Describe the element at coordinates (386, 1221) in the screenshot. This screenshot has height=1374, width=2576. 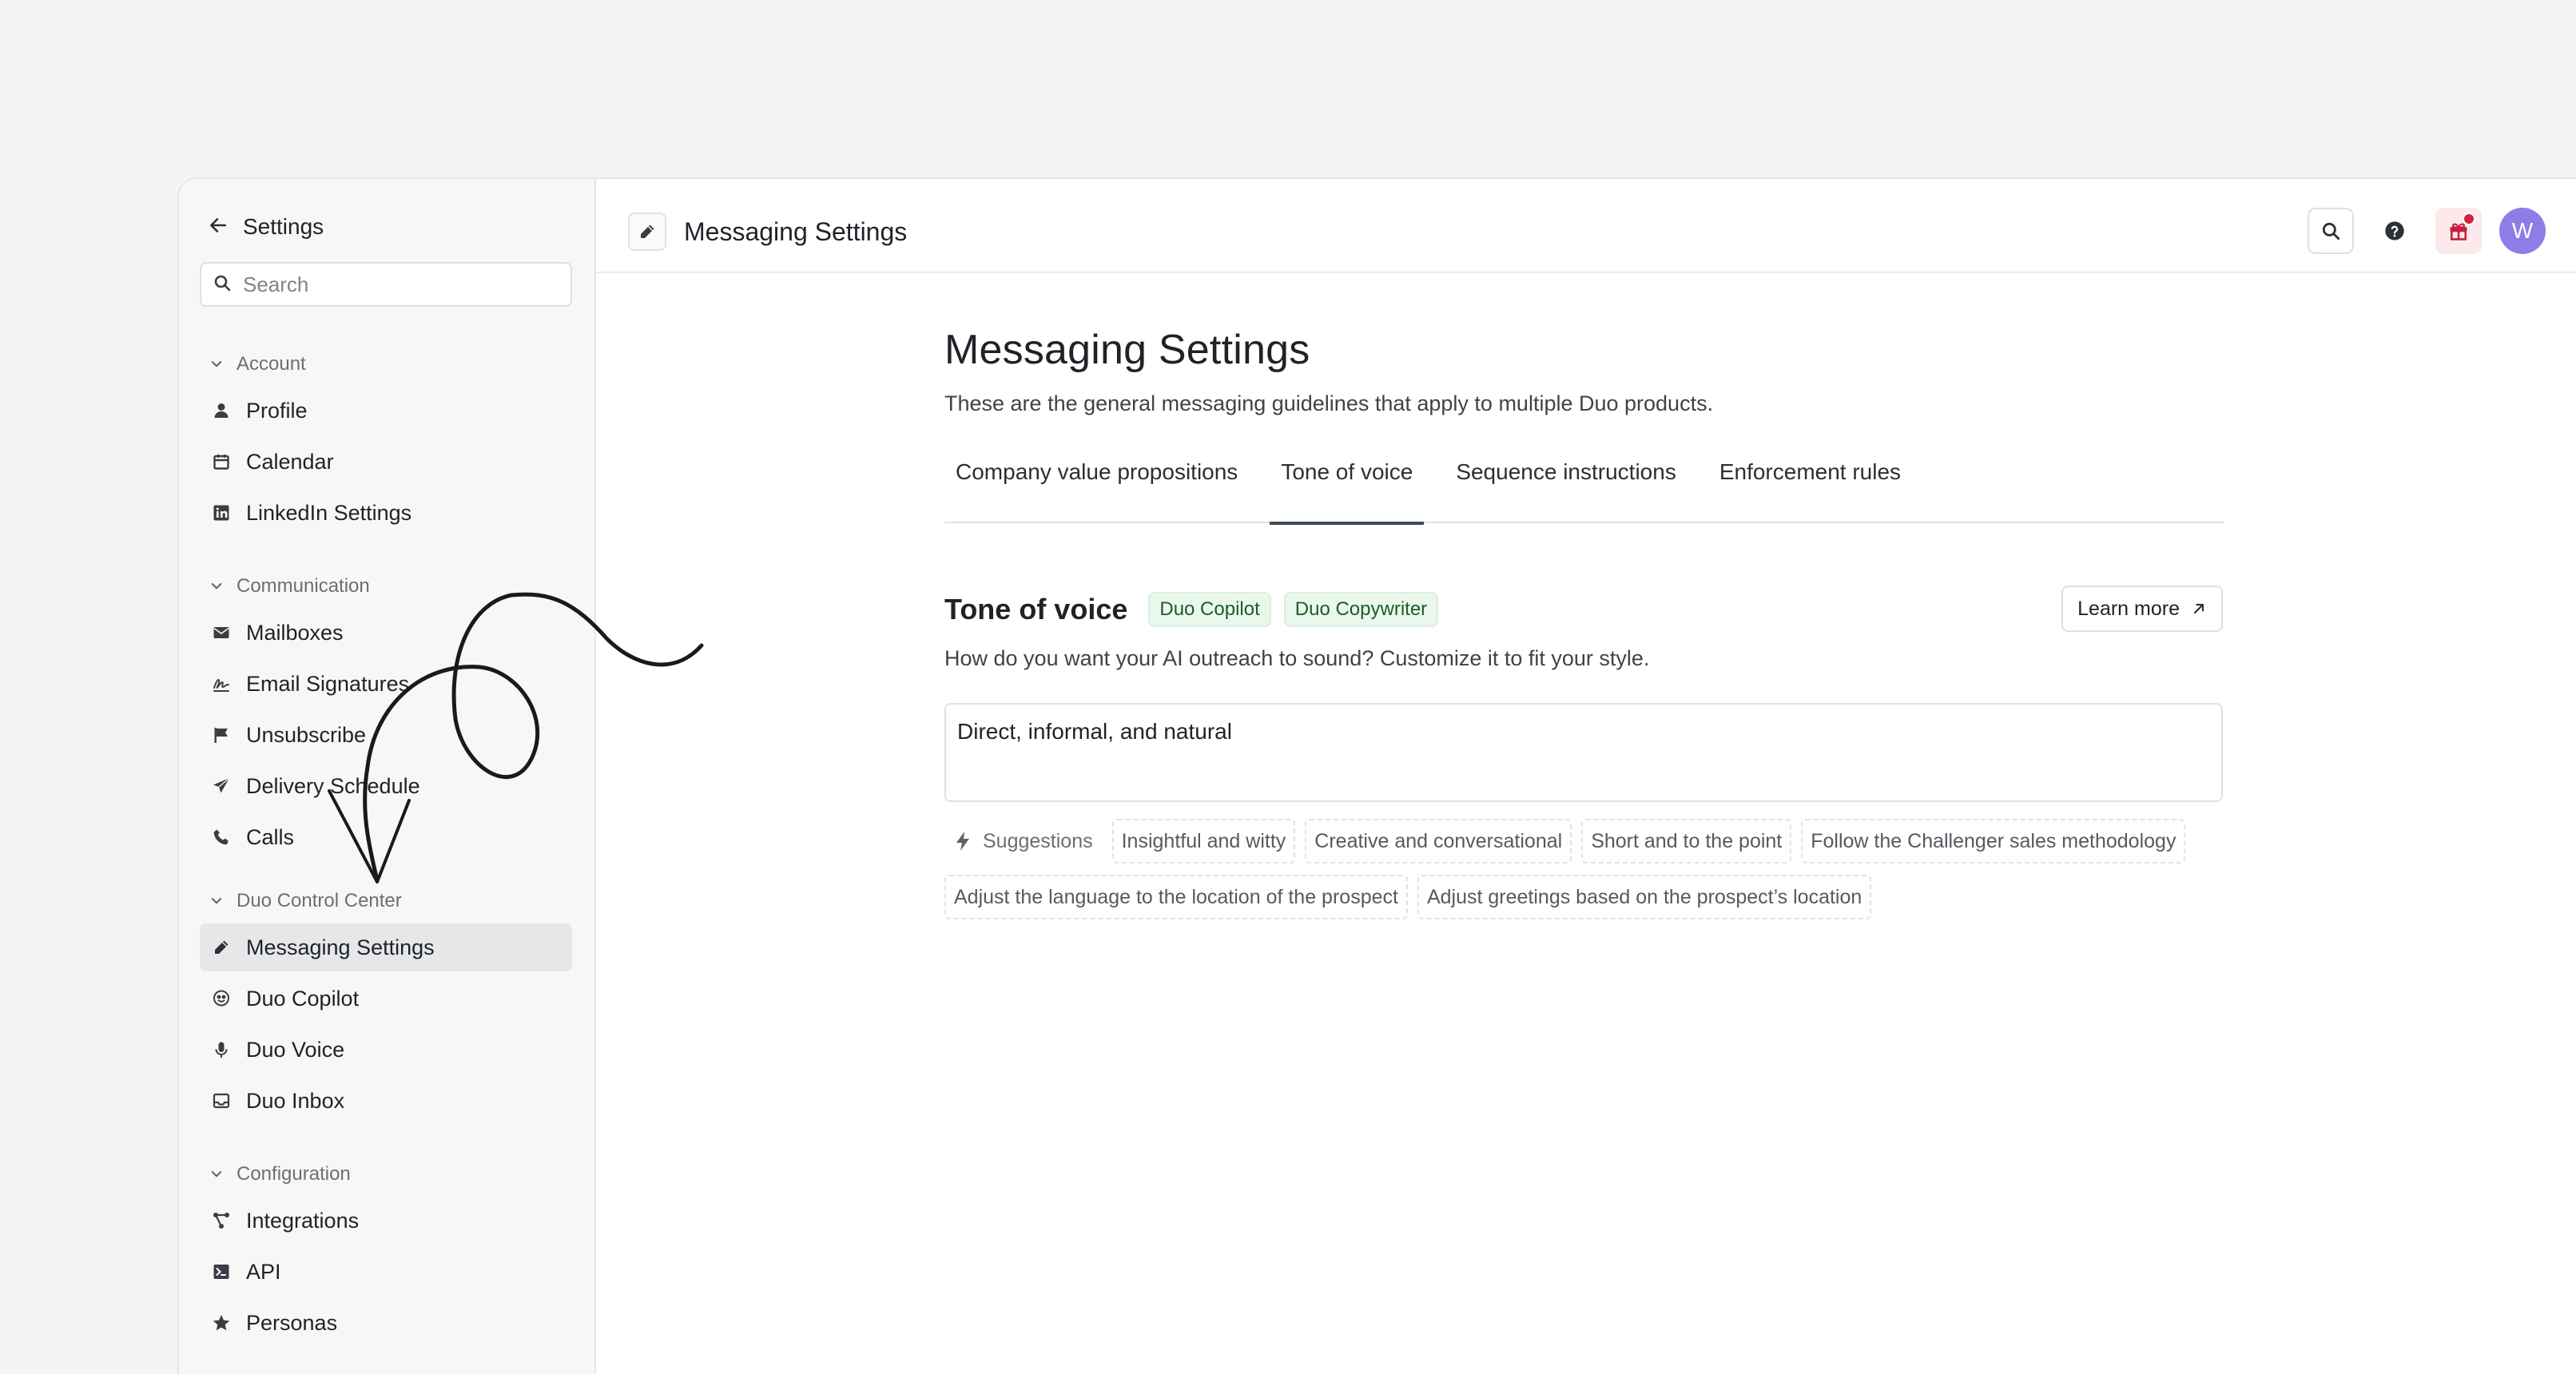
I see `sidebar-item-integrations: Integrations` at that location.